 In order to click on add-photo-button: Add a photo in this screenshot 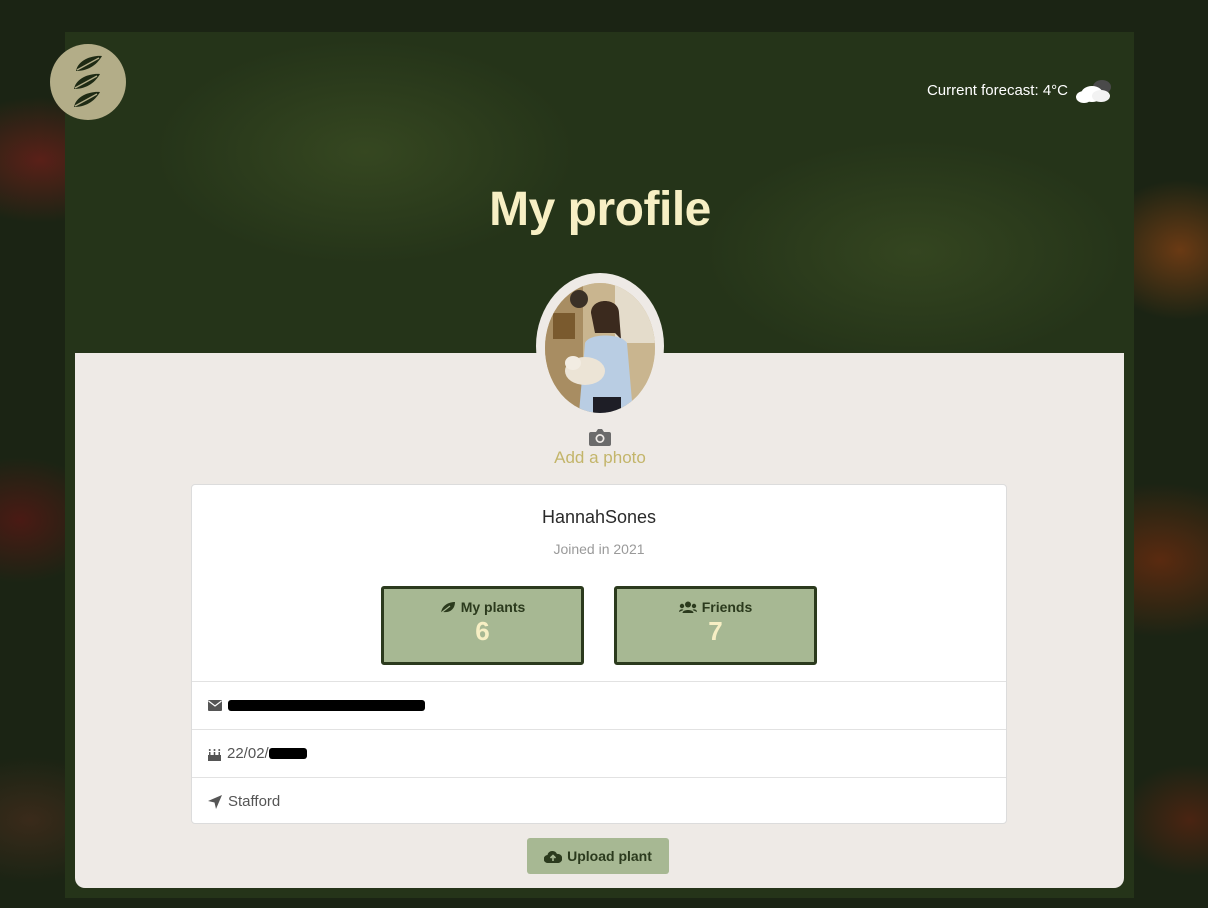, I will do `click(600, 448)`.